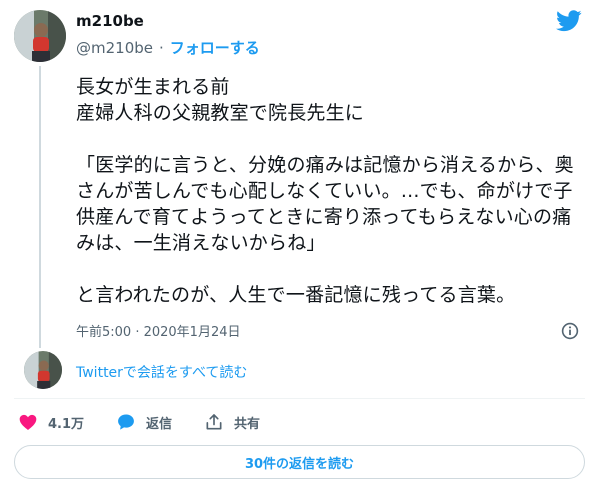 Image resolution: width=599 pixels, height=490 pixels. Describe the element at coordinates (43, 370) in the screenshot. I see `thread-avatar` at that location.